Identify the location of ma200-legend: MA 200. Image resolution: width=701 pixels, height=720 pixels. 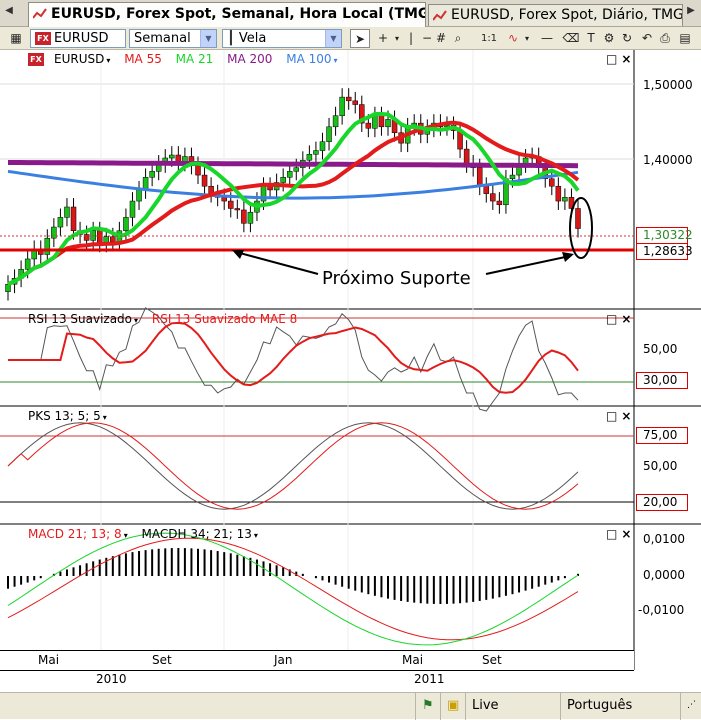
(249, 59).